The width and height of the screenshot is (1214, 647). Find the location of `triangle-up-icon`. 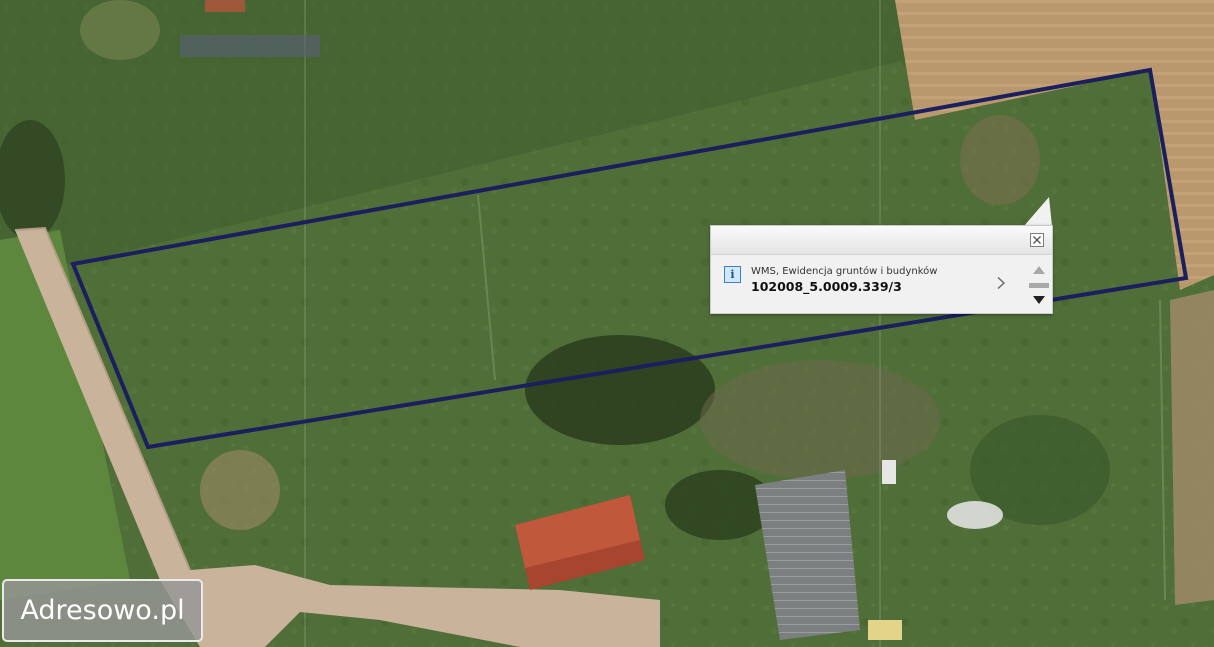

triangle-up-icon is located at coordinates (1039, 270).